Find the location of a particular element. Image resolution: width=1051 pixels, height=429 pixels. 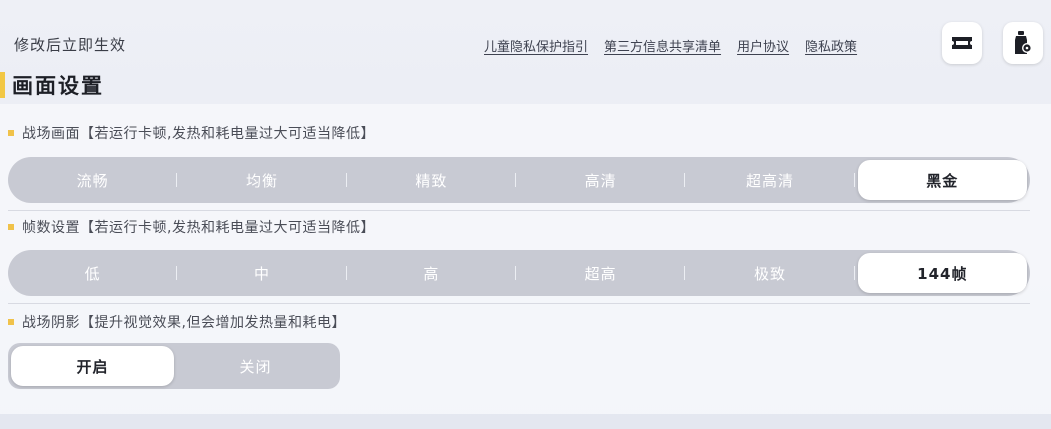

quality-option-ultra-hd: 超高清 is located at coordinates (770, 180).